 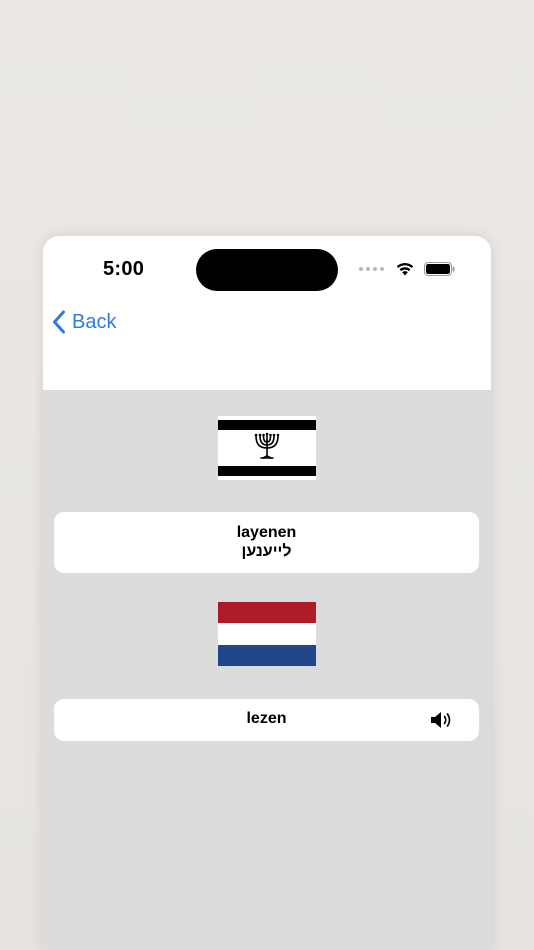 I want to click on transliteration-text: layenen, so click(x=266, y=532).